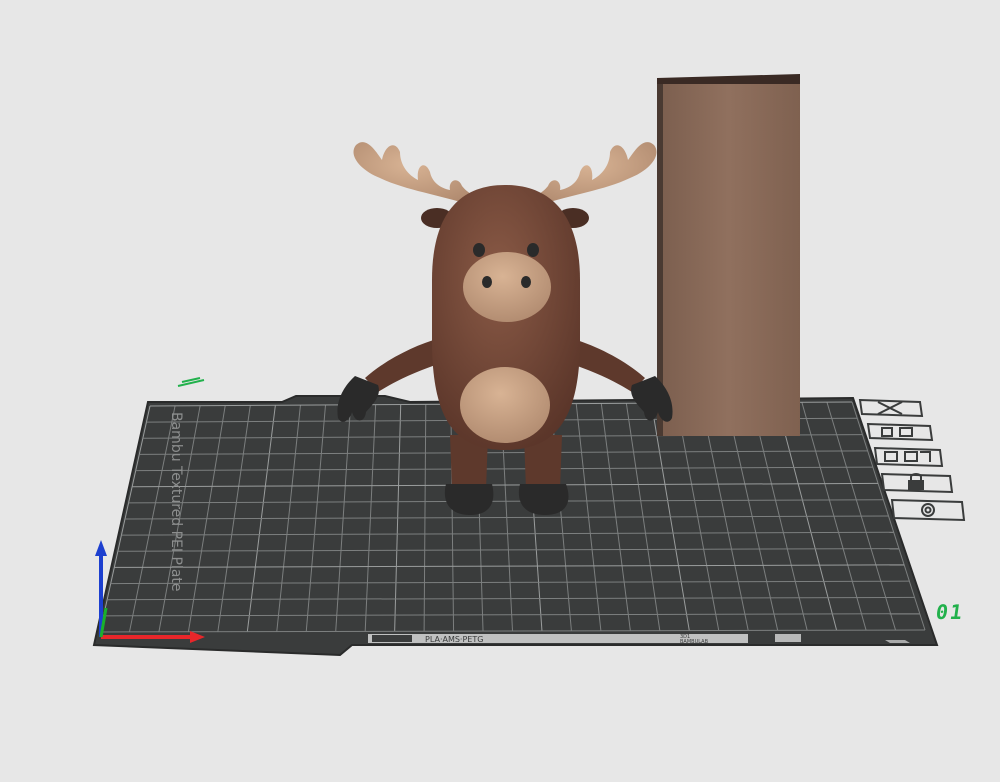 The width and height of the screenshot is (1000, 782). I want to click on moose-belly, so click(505, 405).